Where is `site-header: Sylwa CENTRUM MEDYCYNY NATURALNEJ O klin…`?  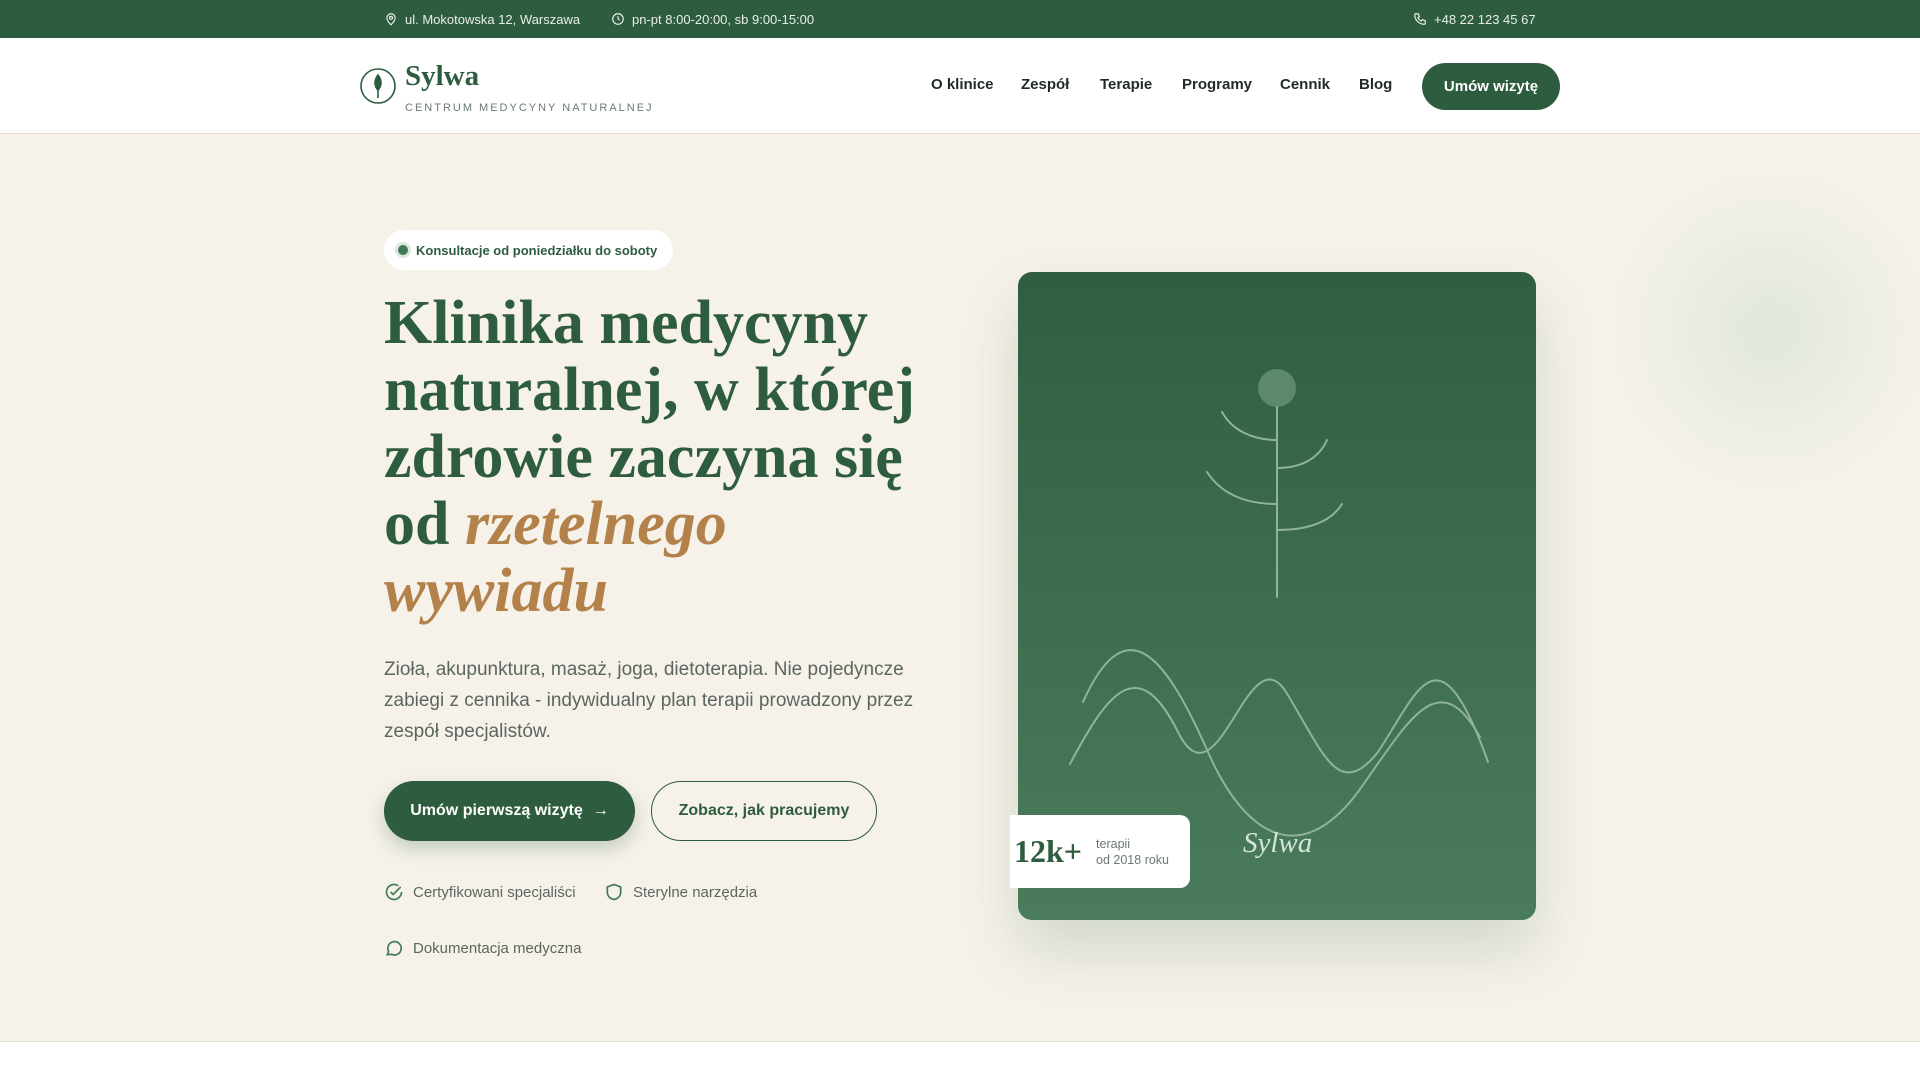 site-header: Sylwa CENTRUM MEDYCYNY NATURALNEJ O klin… is located at coordinates (960, 86).